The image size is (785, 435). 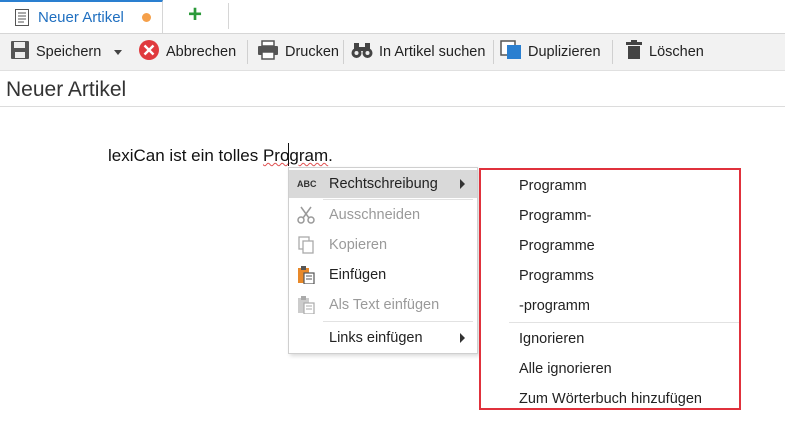 I want to click on search-in-article-button: In Artikel suchen, so click(x=418, y=52).